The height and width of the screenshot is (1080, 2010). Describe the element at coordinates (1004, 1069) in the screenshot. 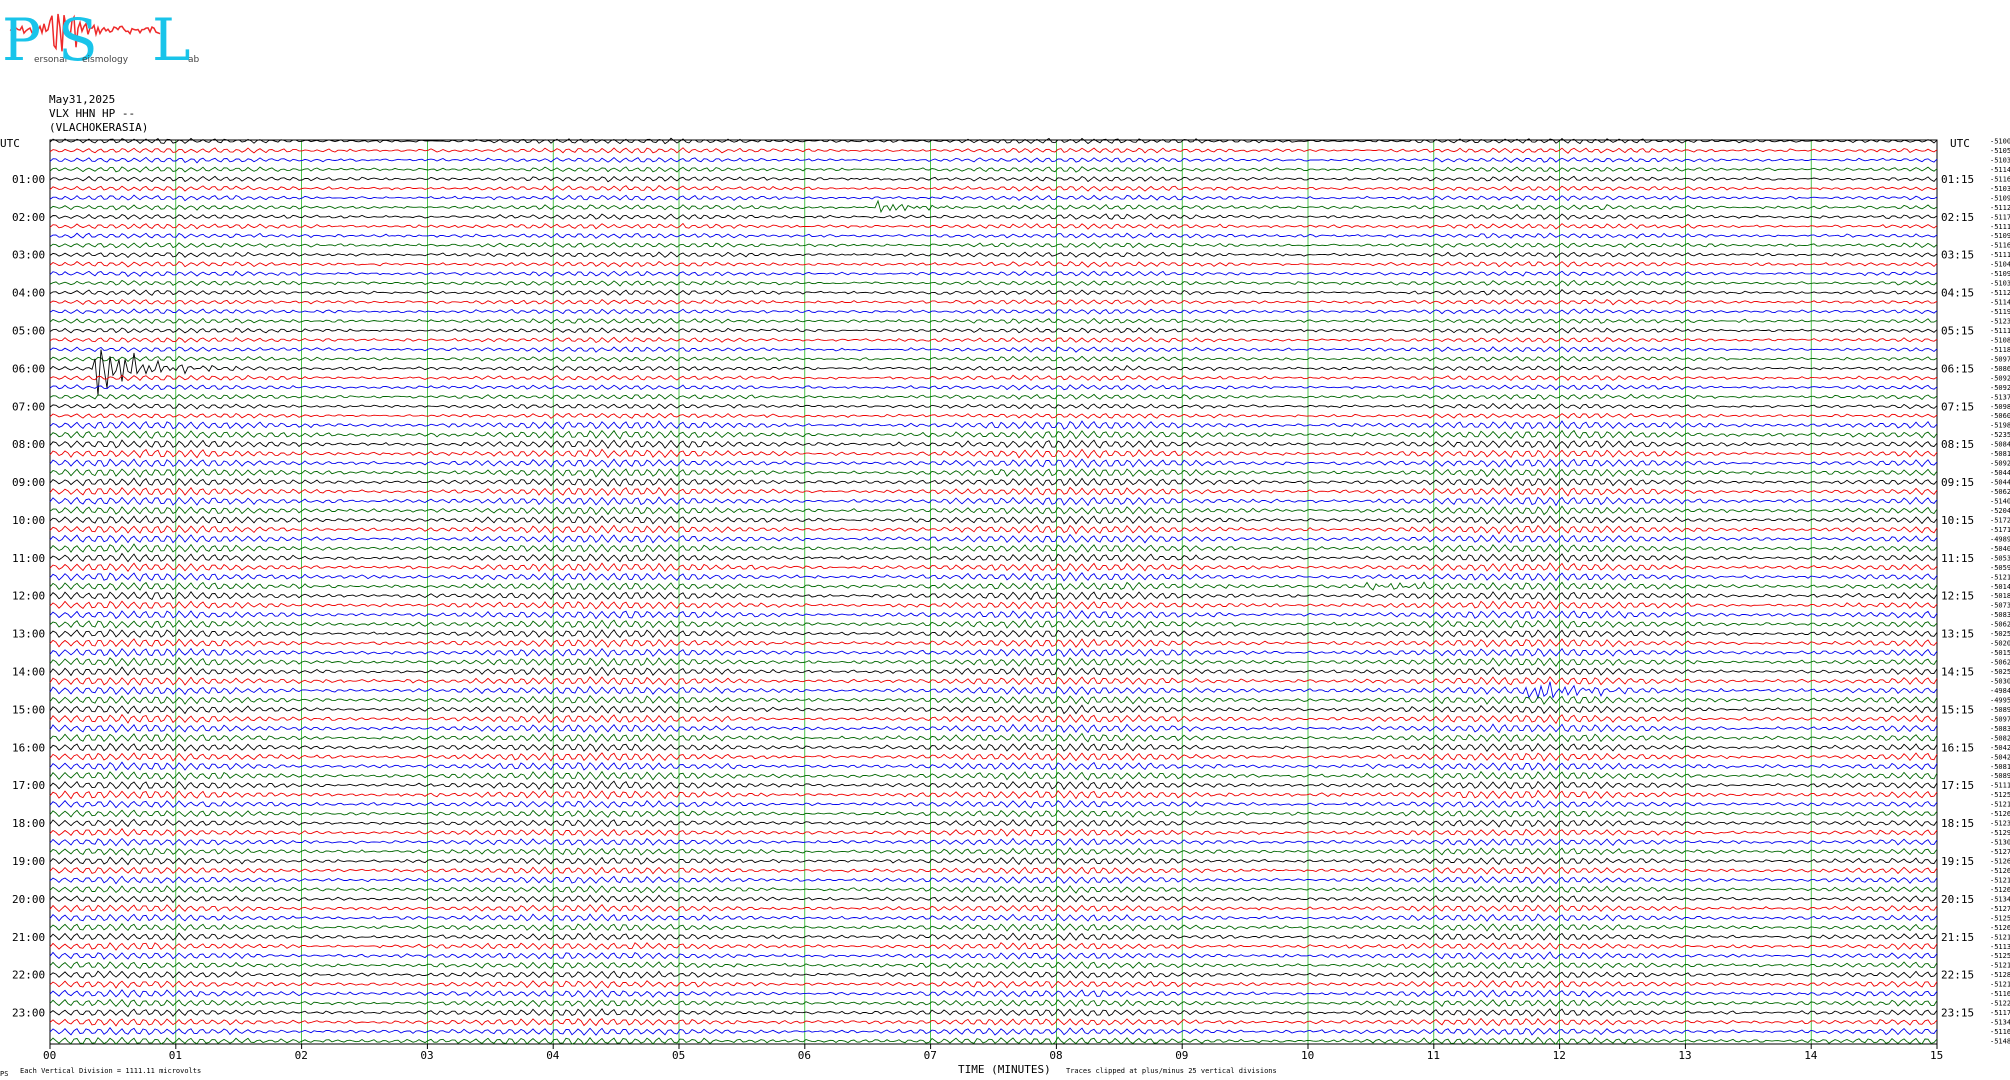

I see `x-axis-title: TIME (MINUTES)` at that location.